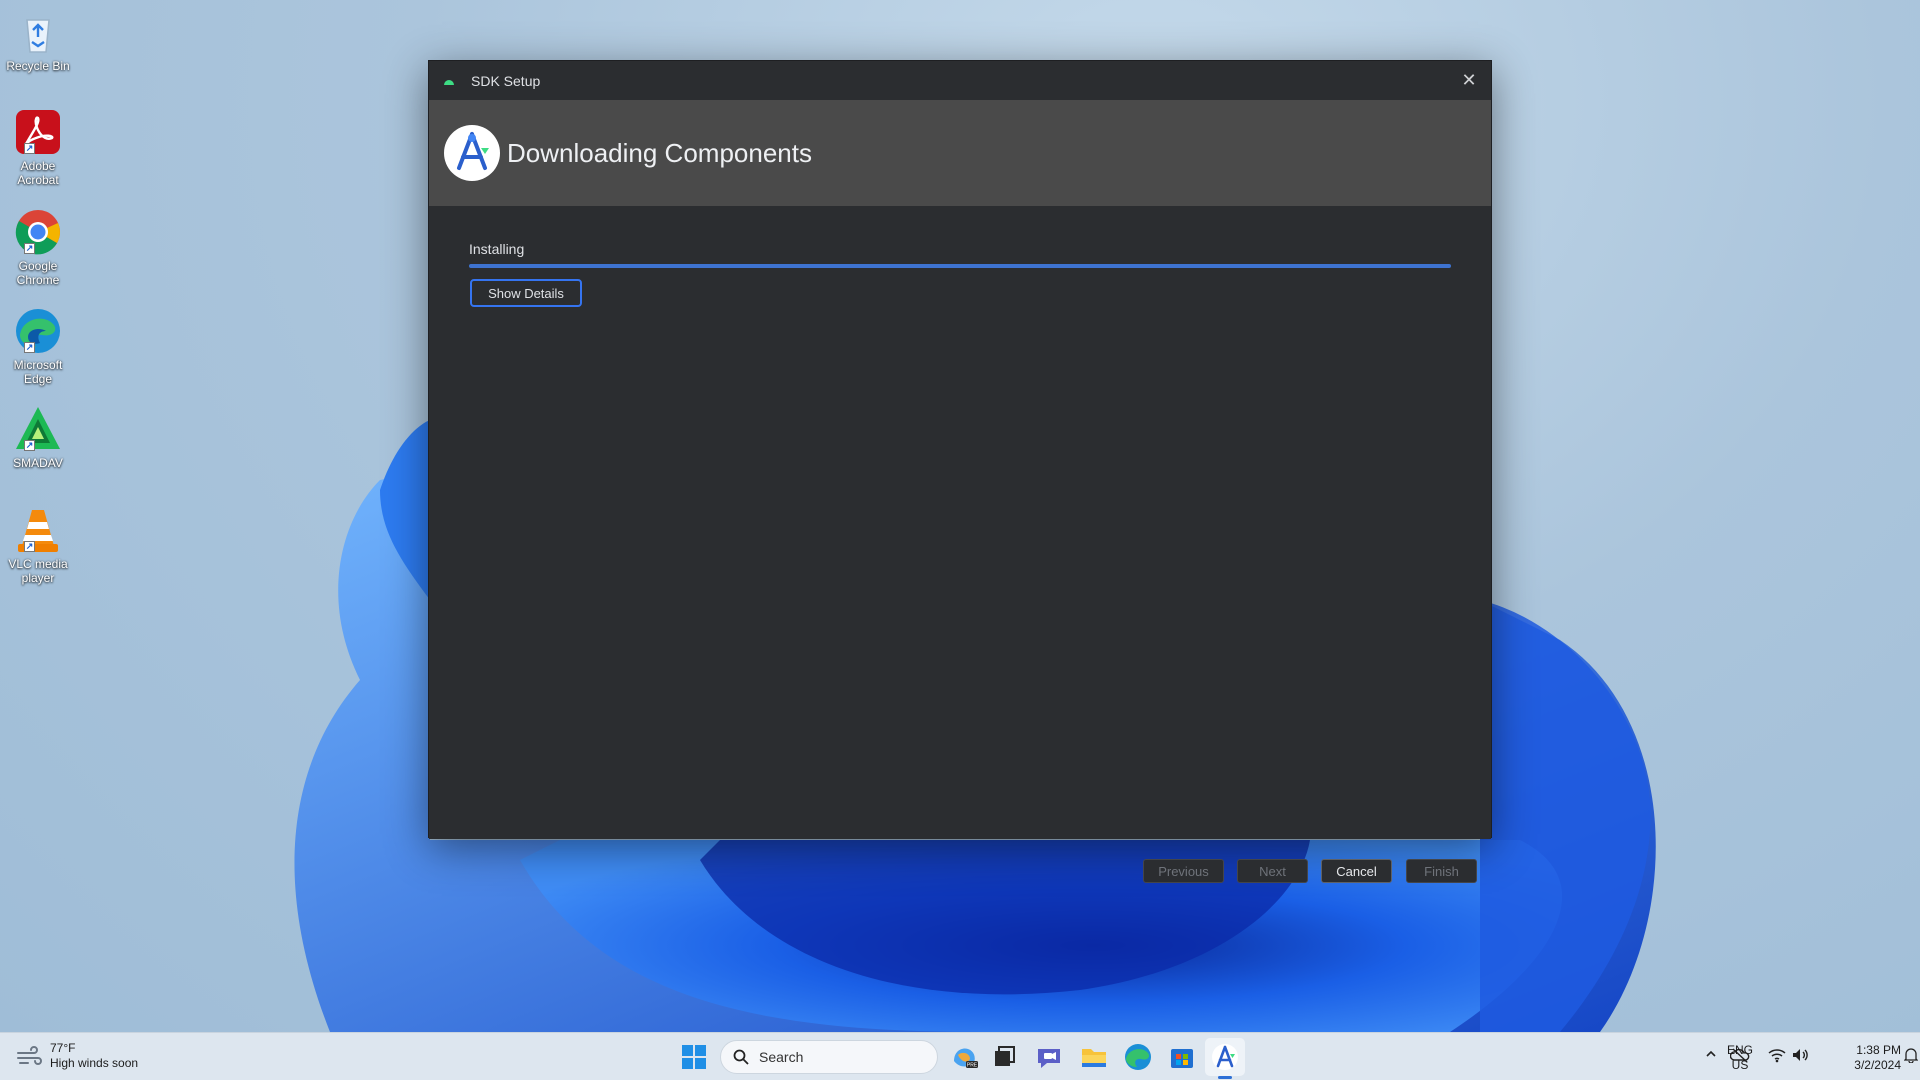  I want to click on wind-icon, so click(29, 1055).